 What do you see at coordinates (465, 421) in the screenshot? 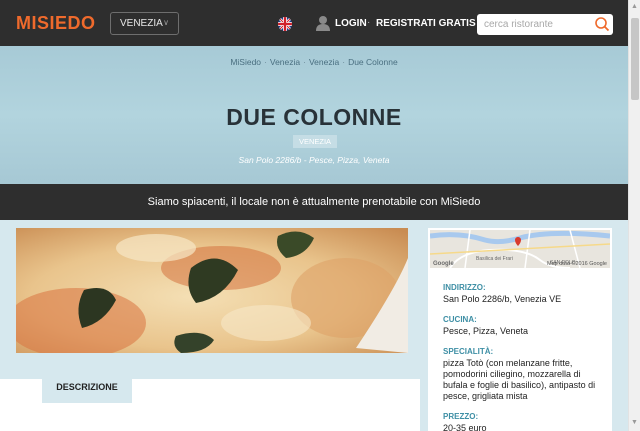
I see `price-section: PREZZO: 20-35 euro` at bounding box center [465, 421].